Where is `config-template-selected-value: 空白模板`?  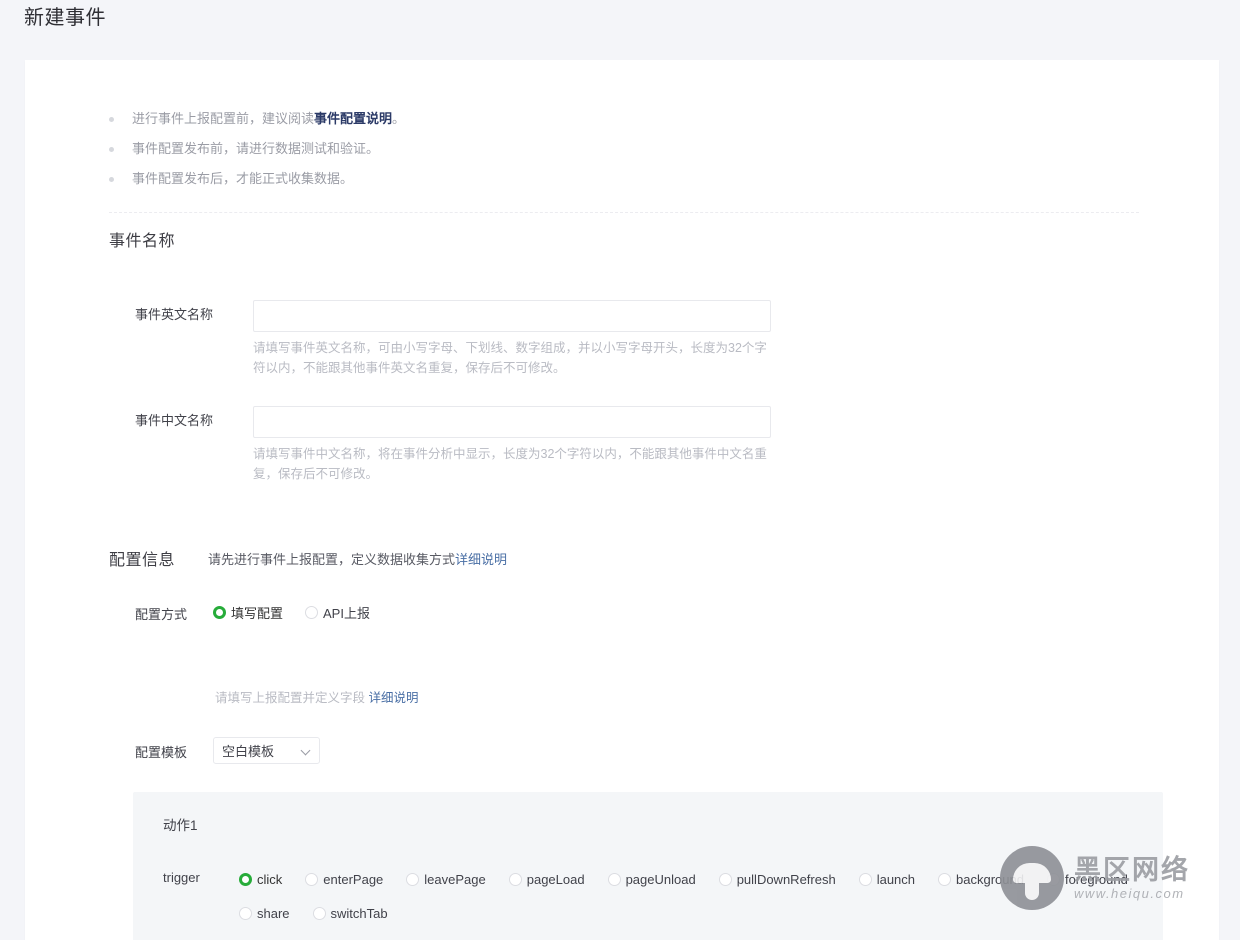 config-template-selected-value: 空白模板 is located at coordinates (248, 751).